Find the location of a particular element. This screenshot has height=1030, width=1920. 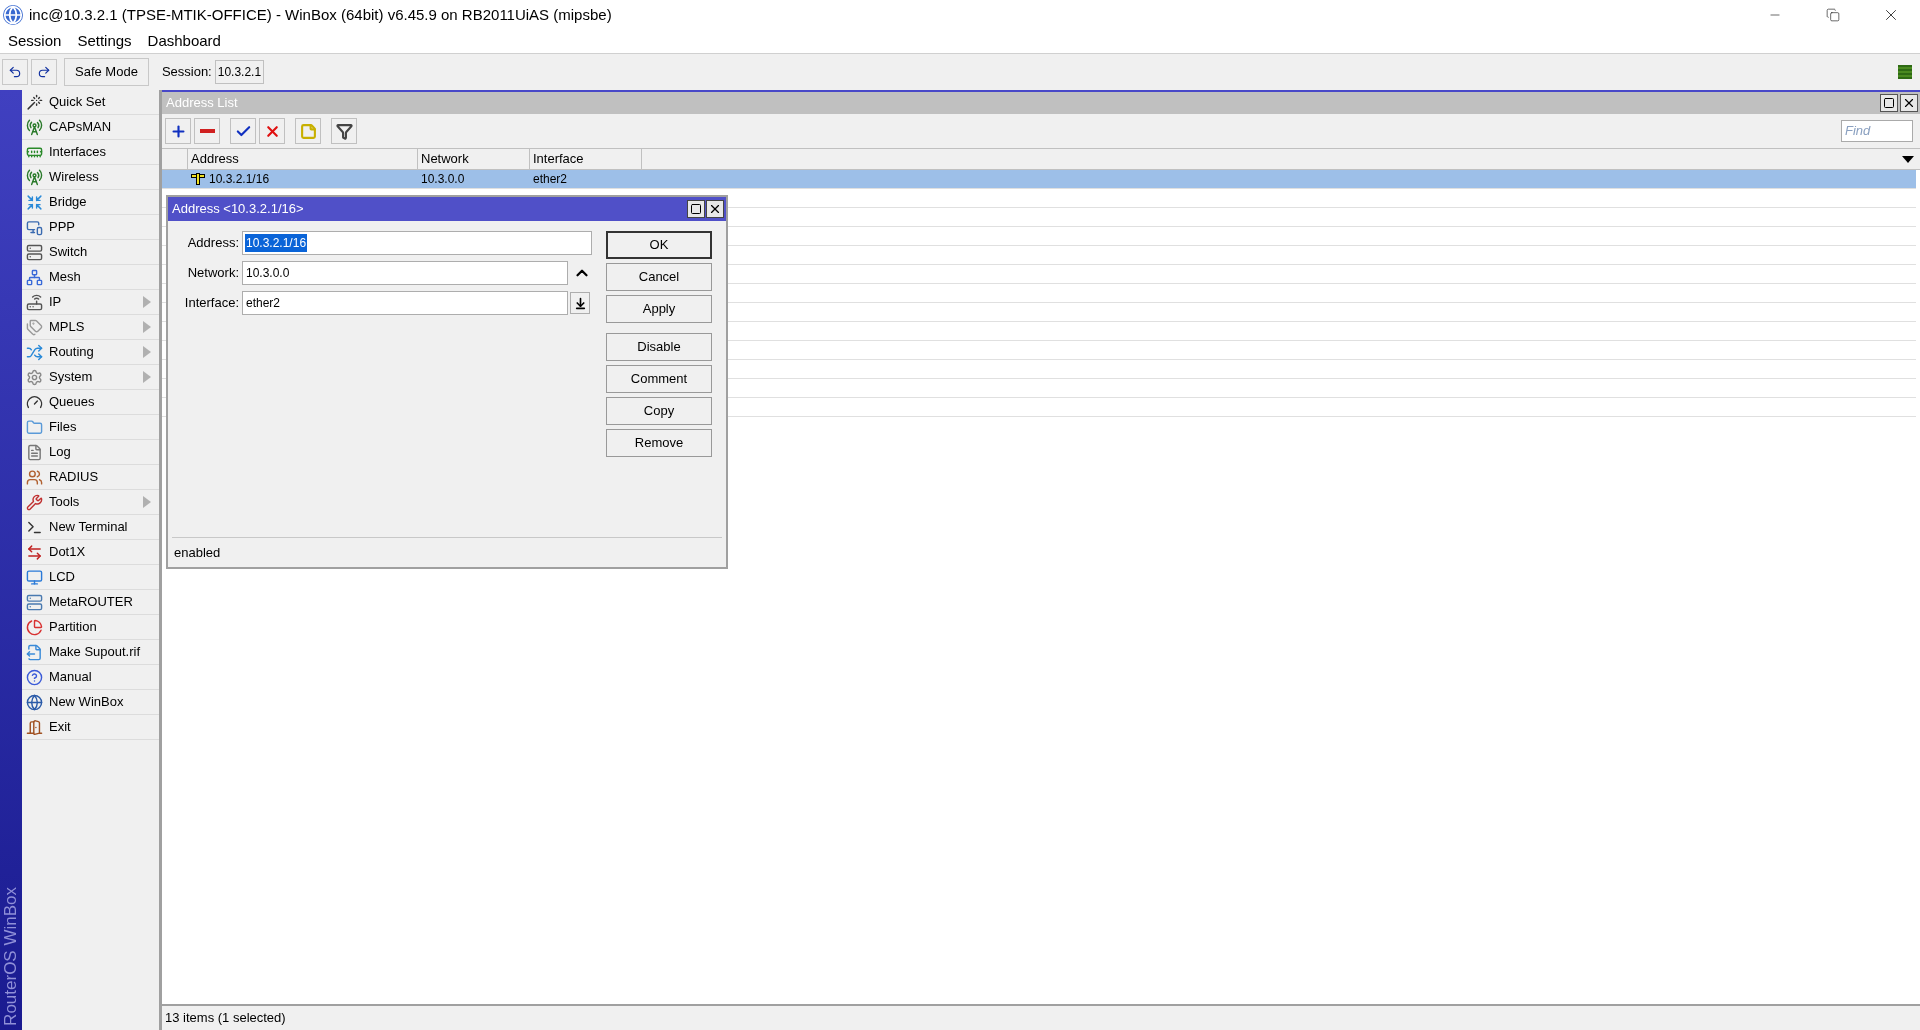

column-header: Interface is located at coordinates (586, 159).